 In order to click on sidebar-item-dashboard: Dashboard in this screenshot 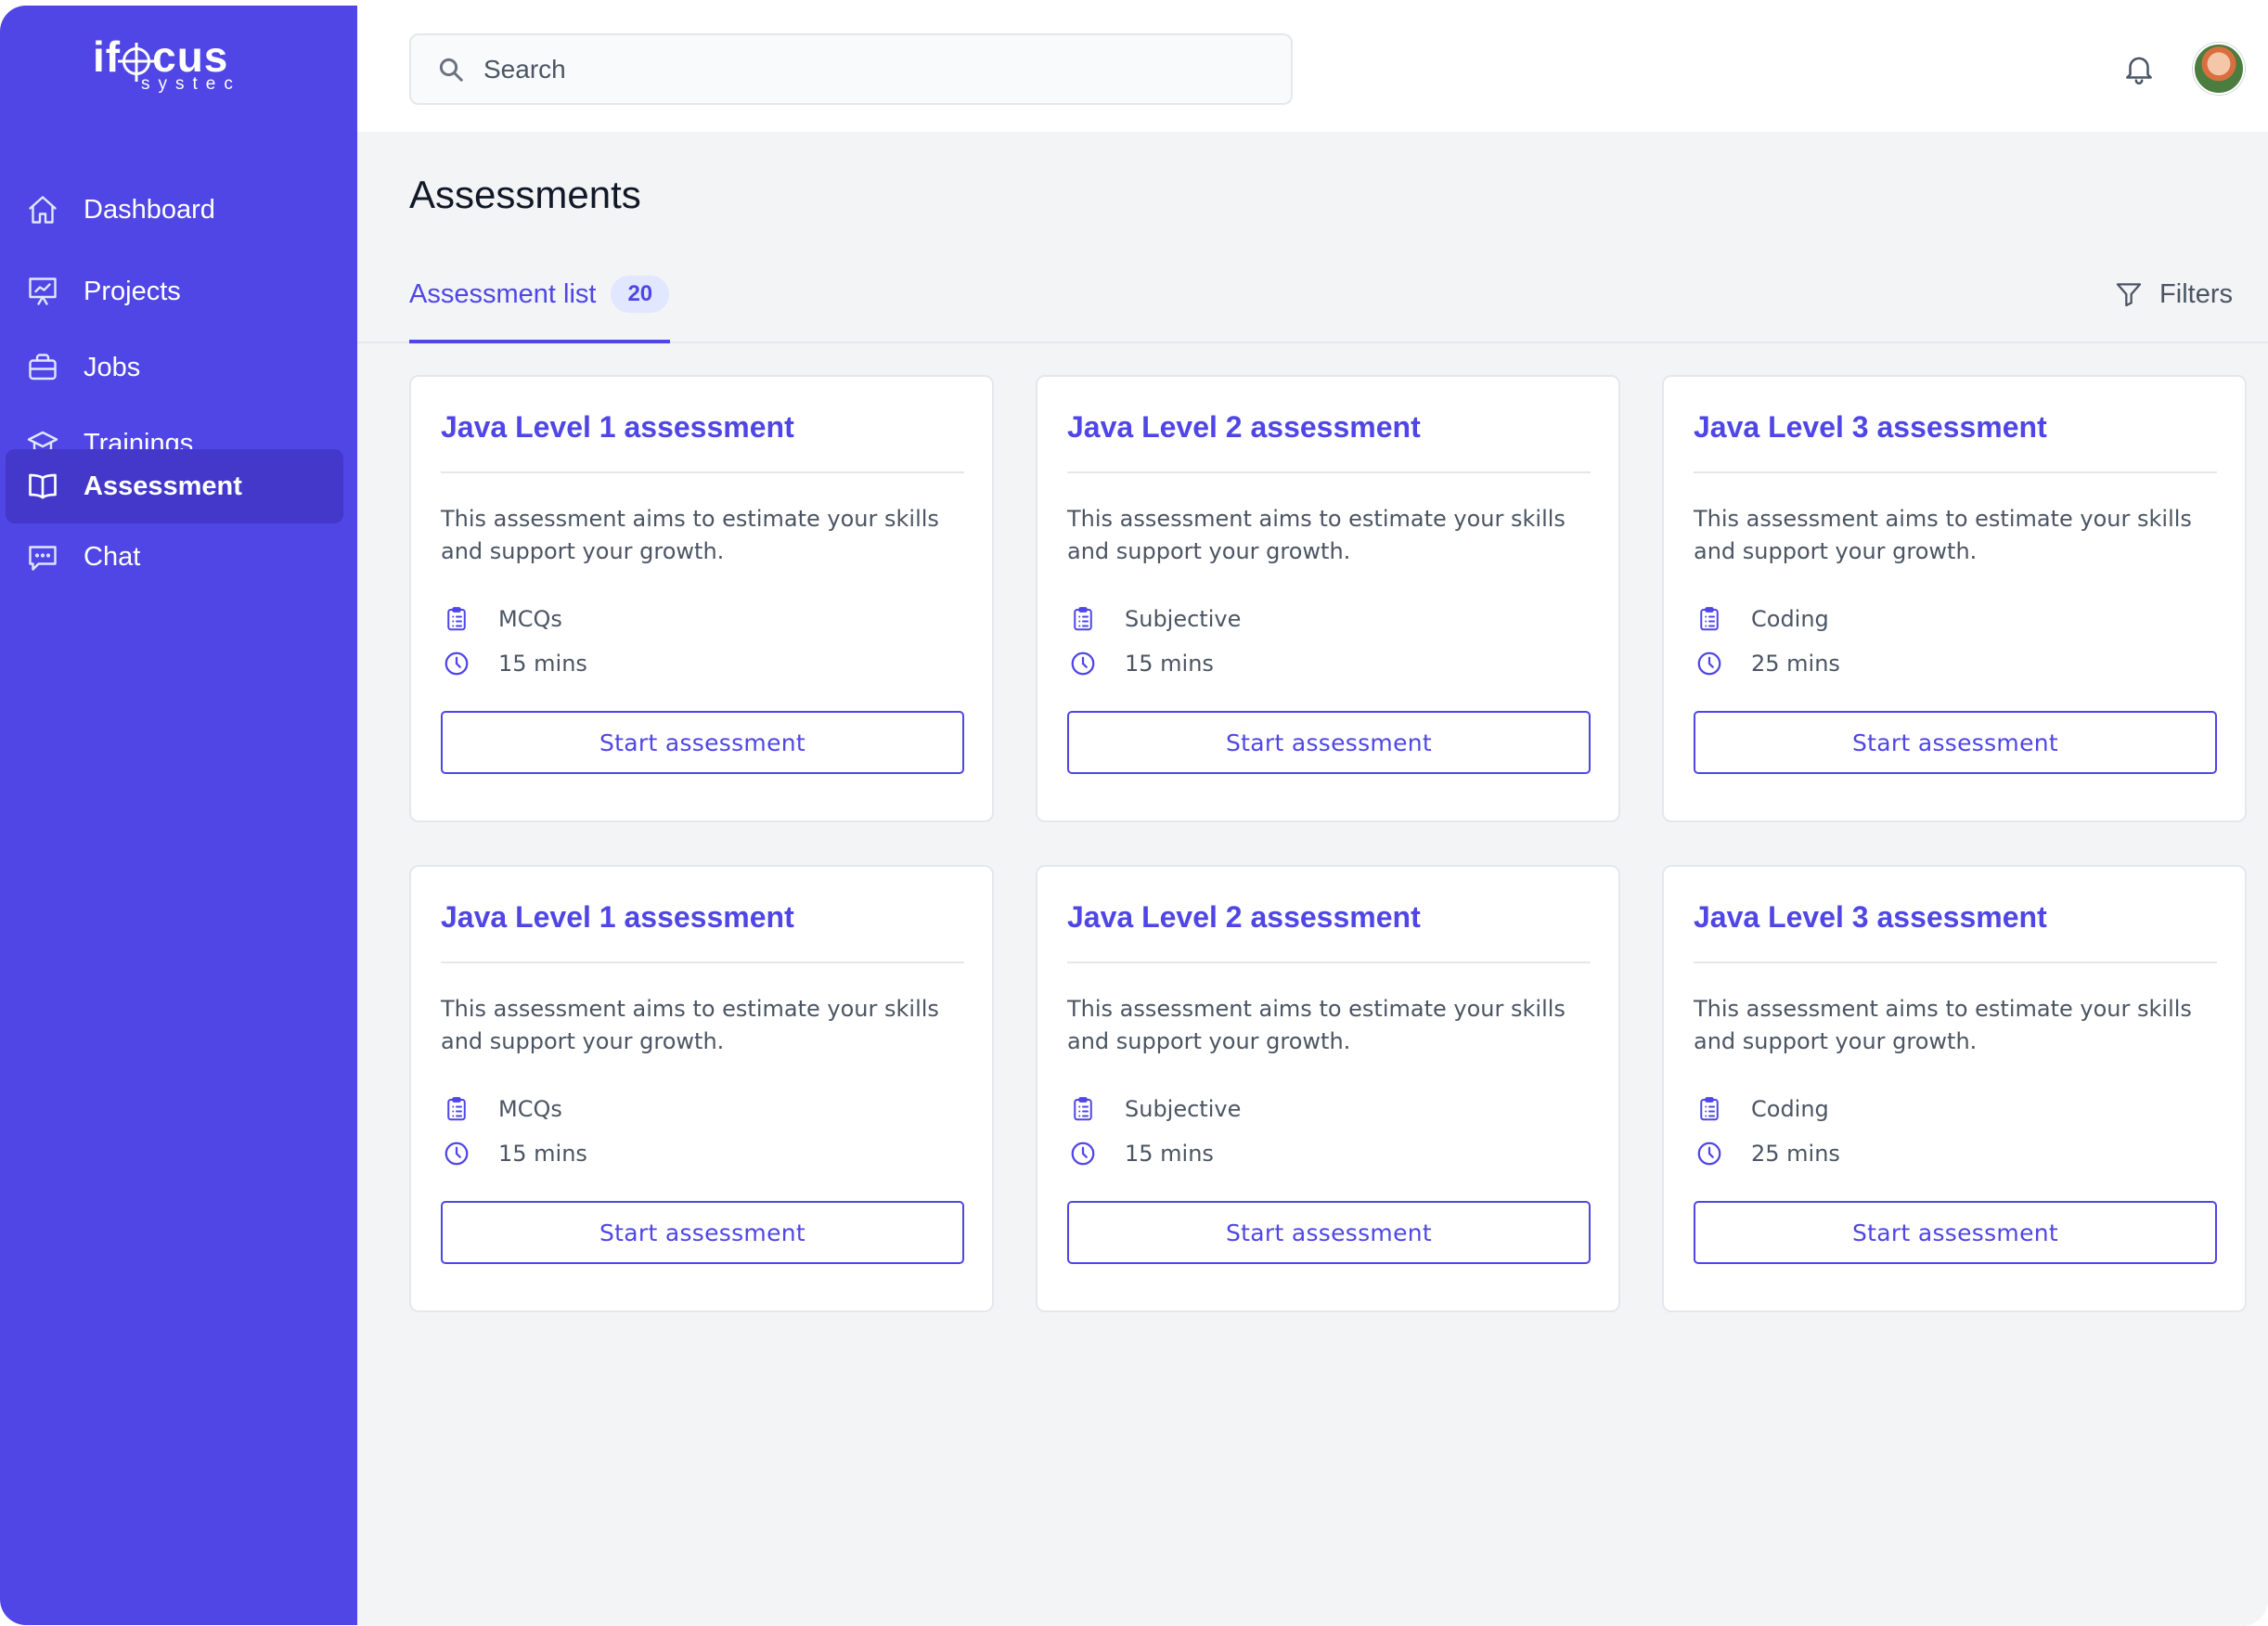, I will do `click(174, 210)`.